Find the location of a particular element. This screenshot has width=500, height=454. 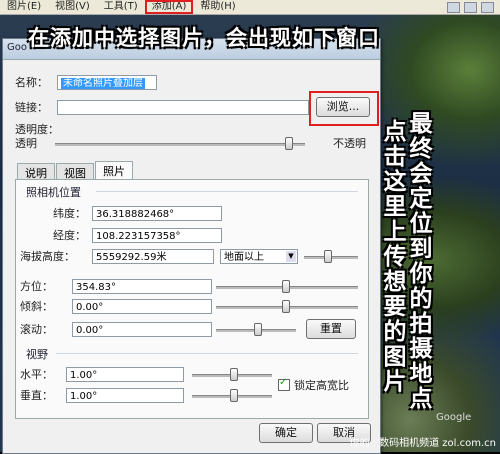

view-group-title: 视野 is located at coordinates (37, 354).